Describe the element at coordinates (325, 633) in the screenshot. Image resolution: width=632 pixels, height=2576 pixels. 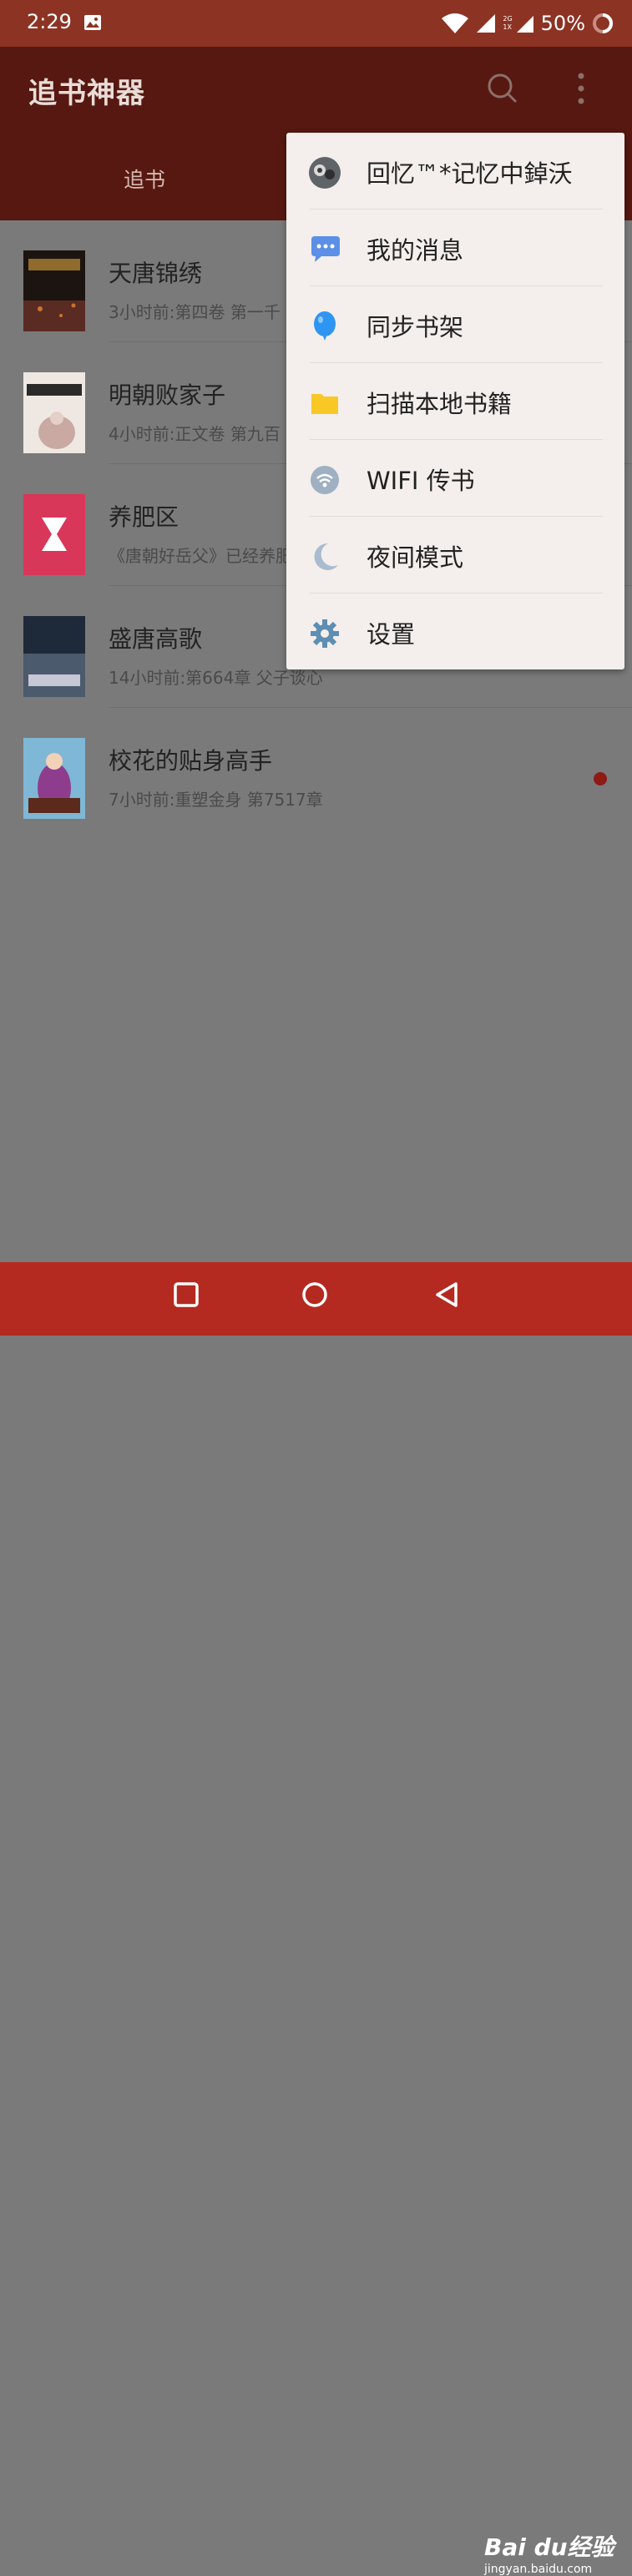
I see `gear-icon` at that location.